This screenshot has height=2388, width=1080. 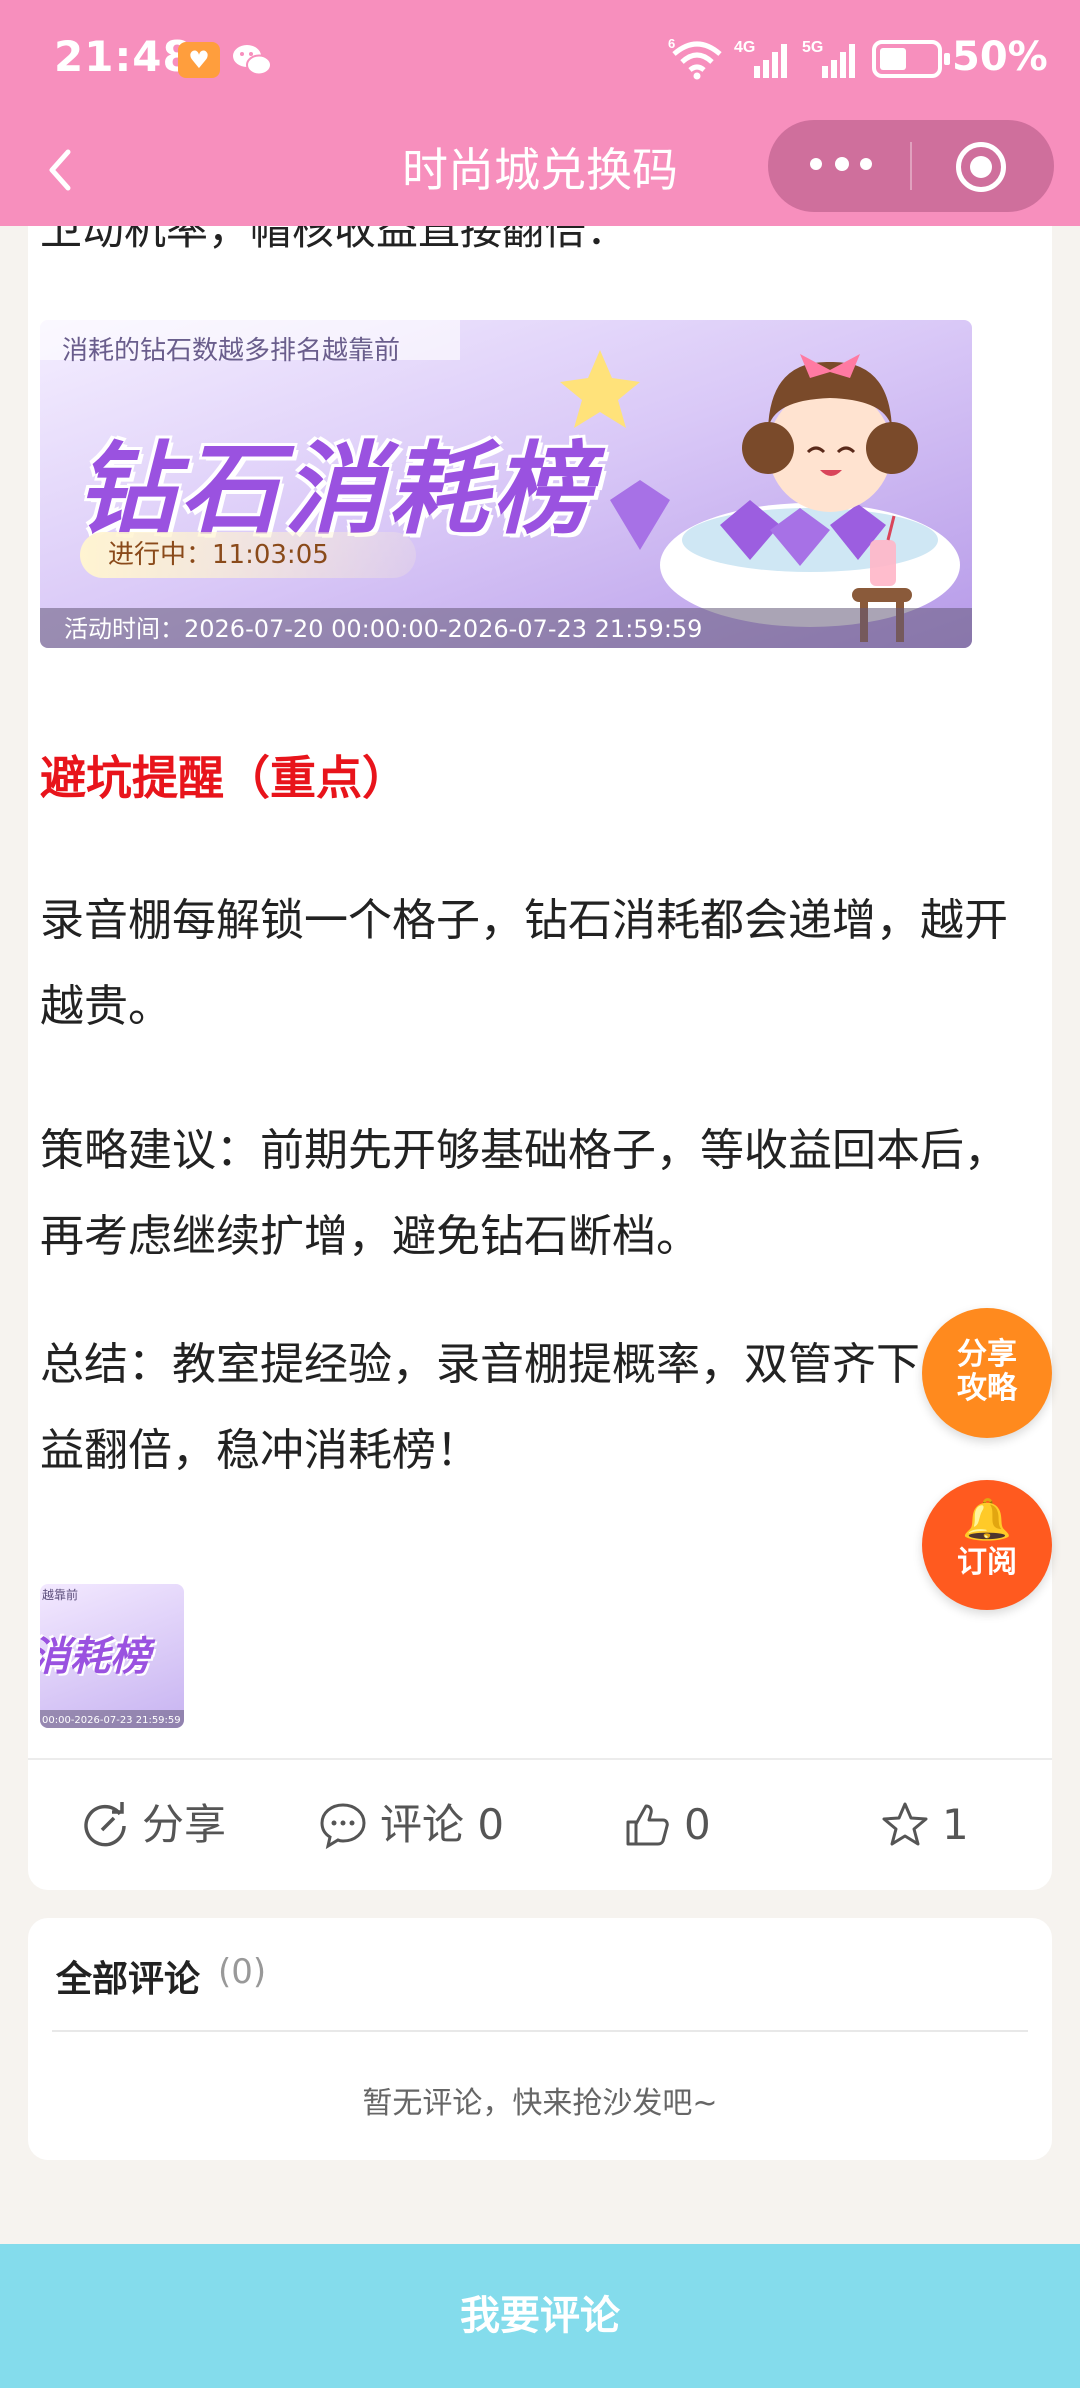 I want to click on battery-icon, so click(x=911, y=59).